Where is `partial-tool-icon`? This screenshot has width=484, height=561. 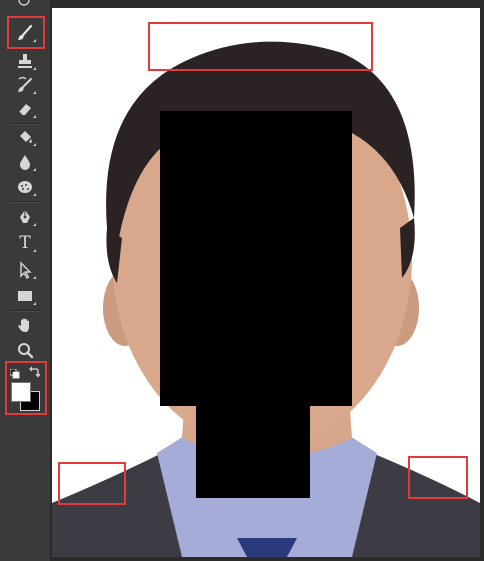 partial-tool-icon is located at coordinates (24, 3).